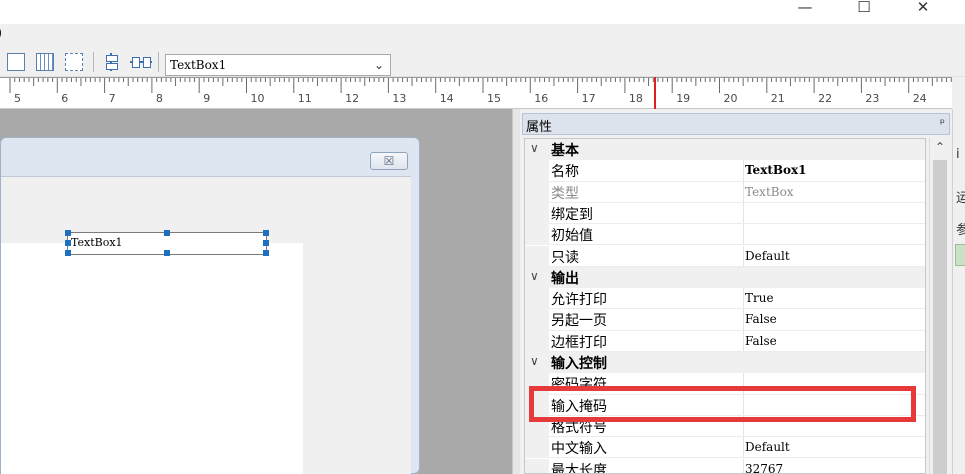 Image resolution: width=965 pixels, height=474 pixels. I want to click on property-value: TextBox1, so click(776, 170).